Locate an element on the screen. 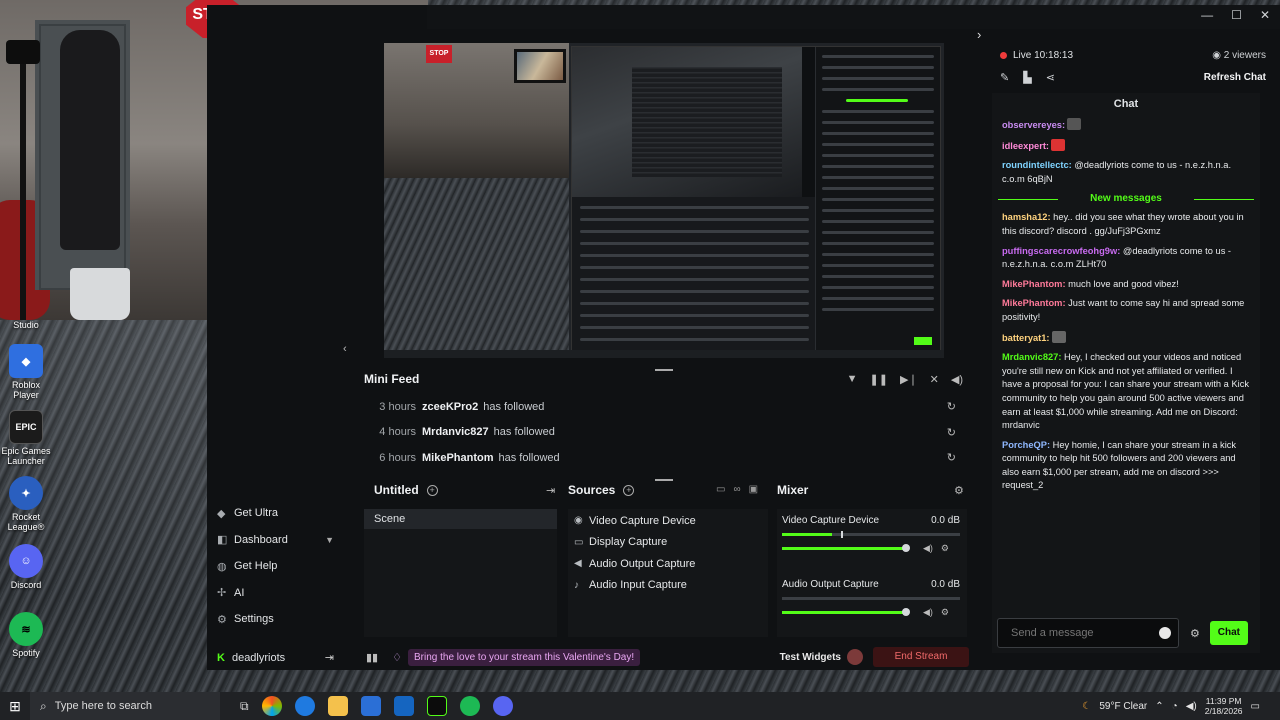  discord-taskbar-icon is located at coordinates (502, 706).